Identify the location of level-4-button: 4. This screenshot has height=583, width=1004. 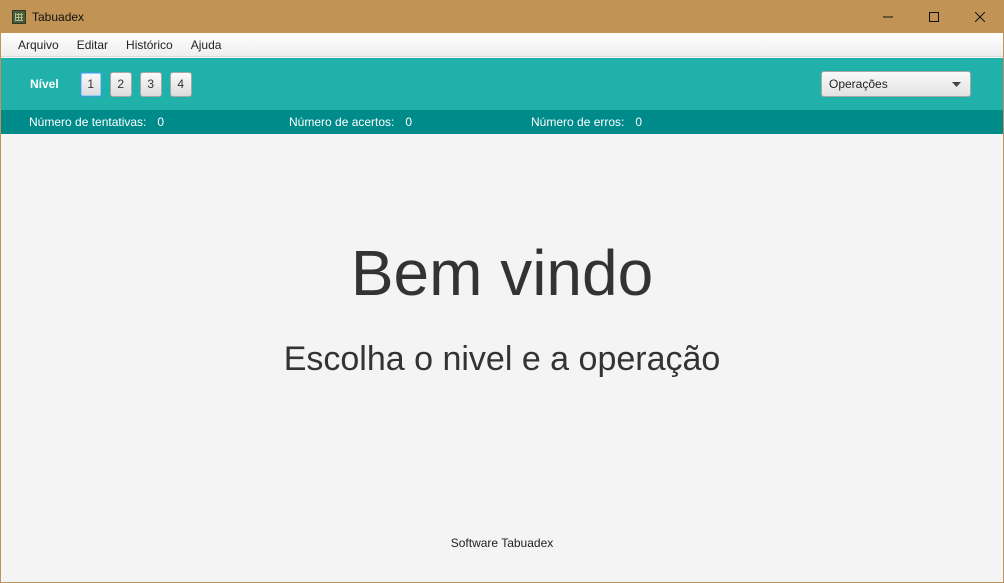
(180, 84).